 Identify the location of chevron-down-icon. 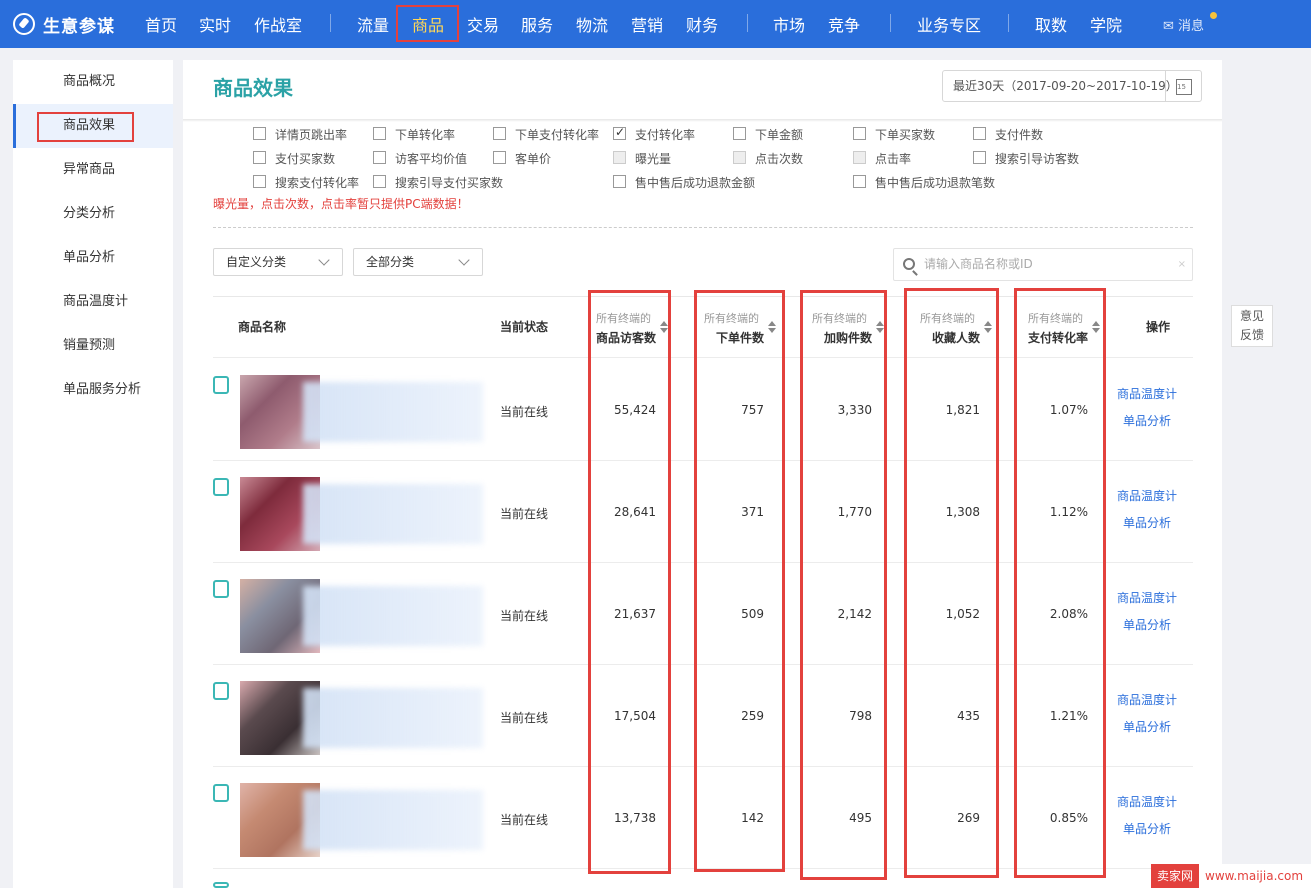
(464, 260).